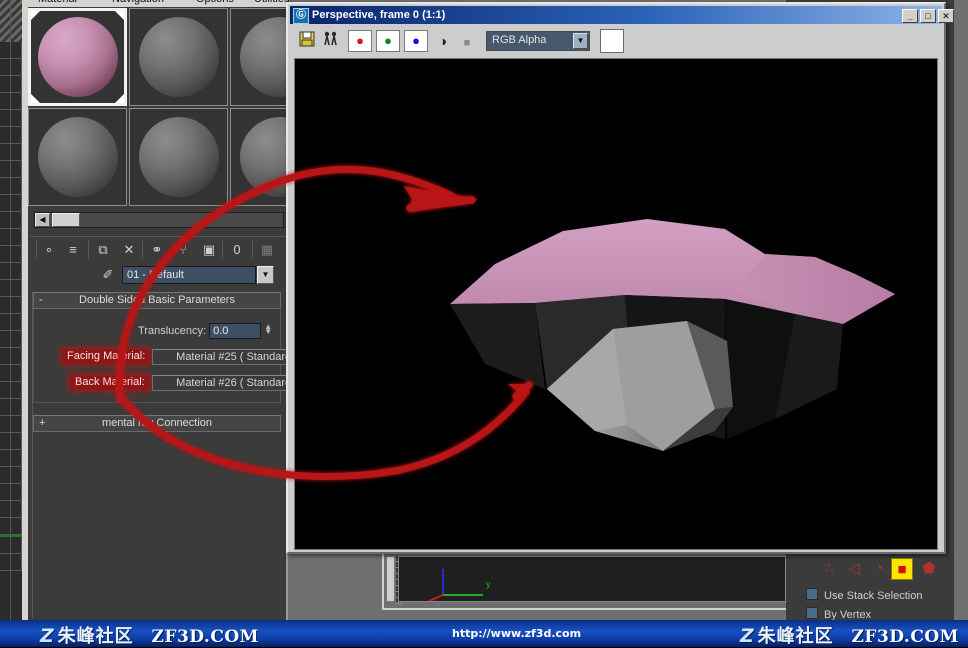 This screenshot has width=968, height=648. What do you see at coordinates (301, 16) in the screenshot?
I see `render-window-app-icon: Ⓖ` at bounding box center [301, 16].